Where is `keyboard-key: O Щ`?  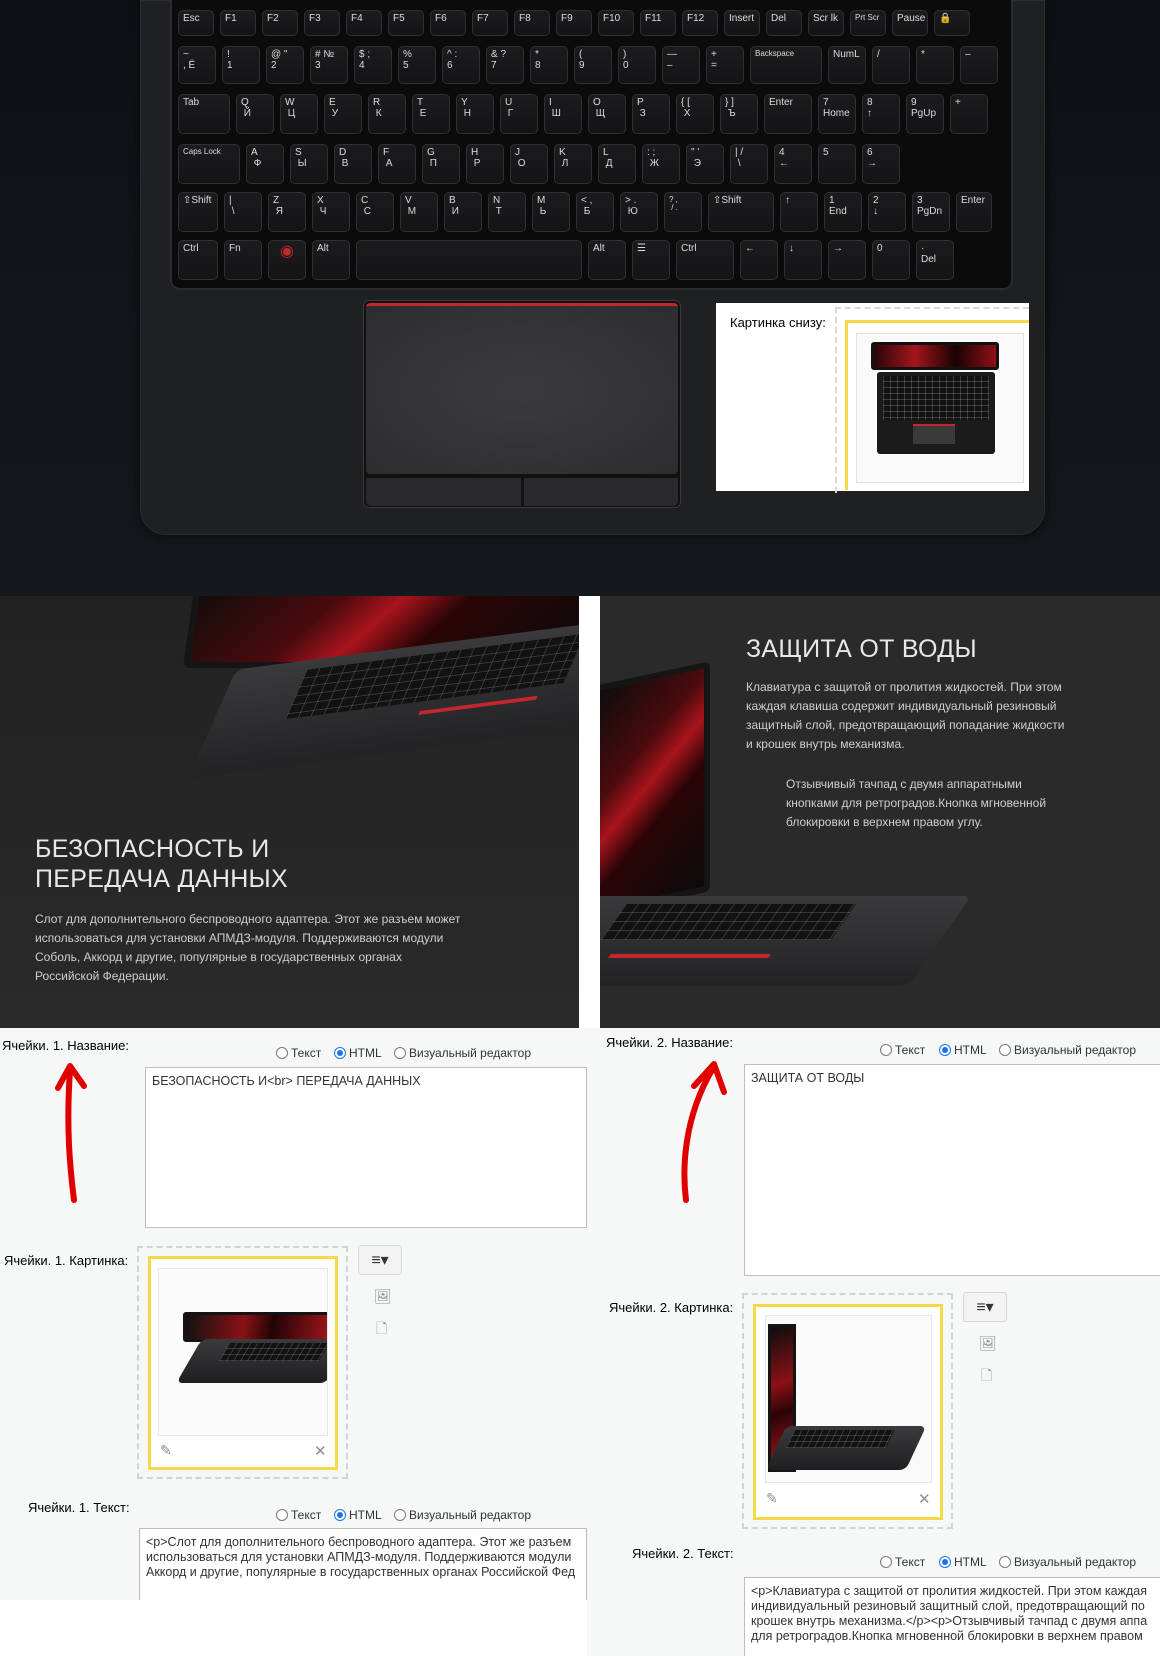
keyboard-key: O Щ is located at coordinates (607, 114).